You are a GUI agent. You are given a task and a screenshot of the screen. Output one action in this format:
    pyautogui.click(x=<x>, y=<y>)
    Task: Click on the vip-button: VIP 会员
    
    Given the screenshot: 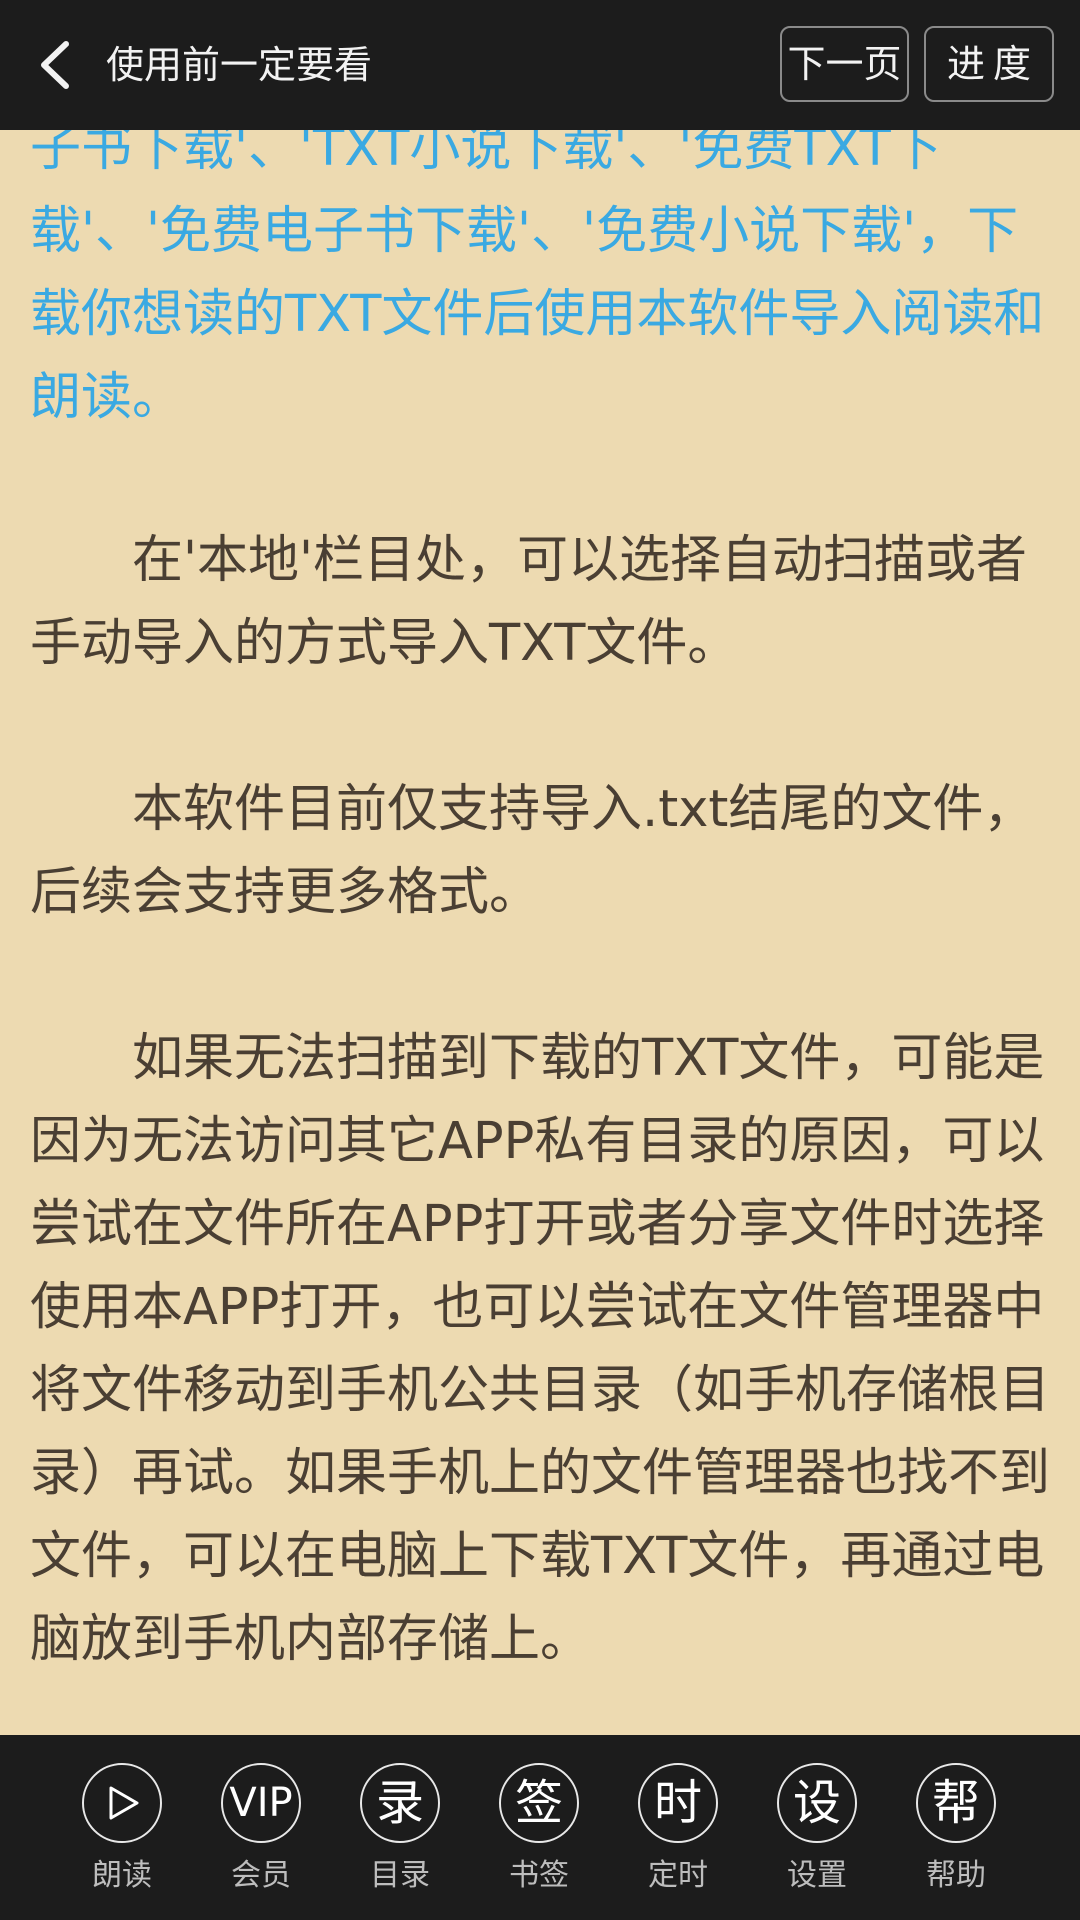 What is the action you would take?
    pyautogui.click(x=261, y=1833)
    